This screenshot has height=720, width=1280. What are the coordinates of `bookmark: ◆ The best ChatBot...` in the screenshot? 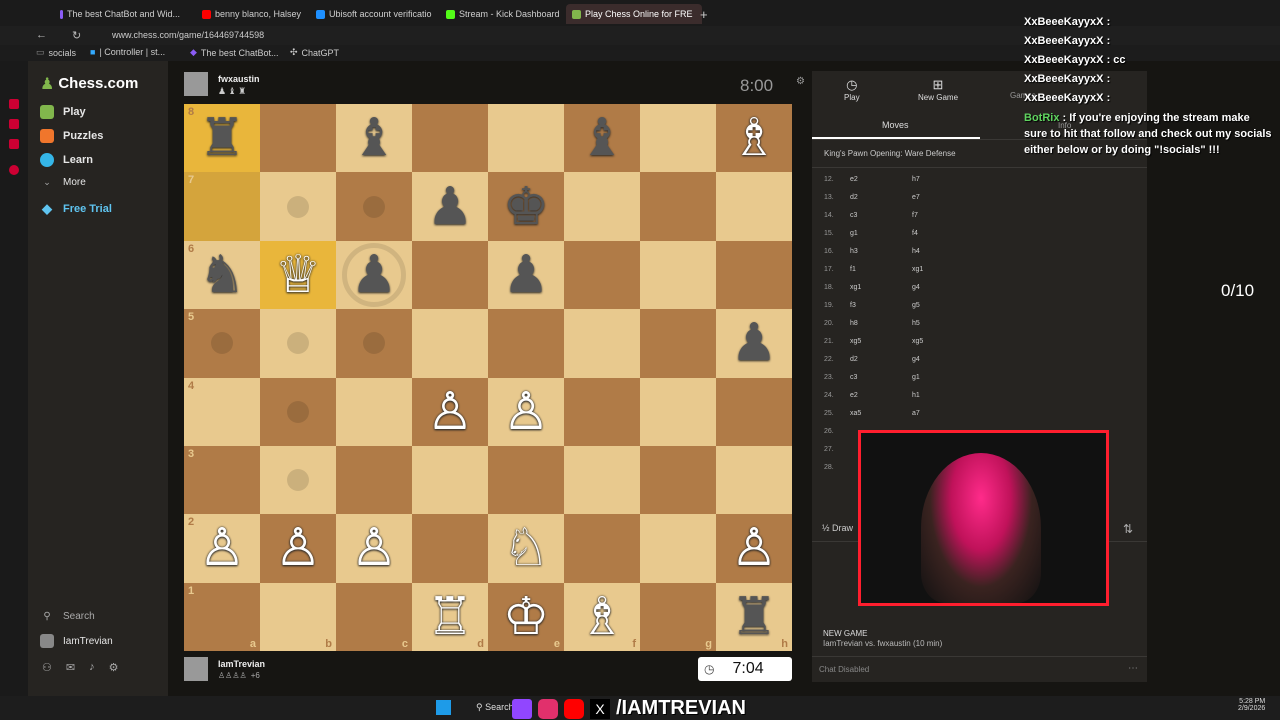 It's located at (234, 52).